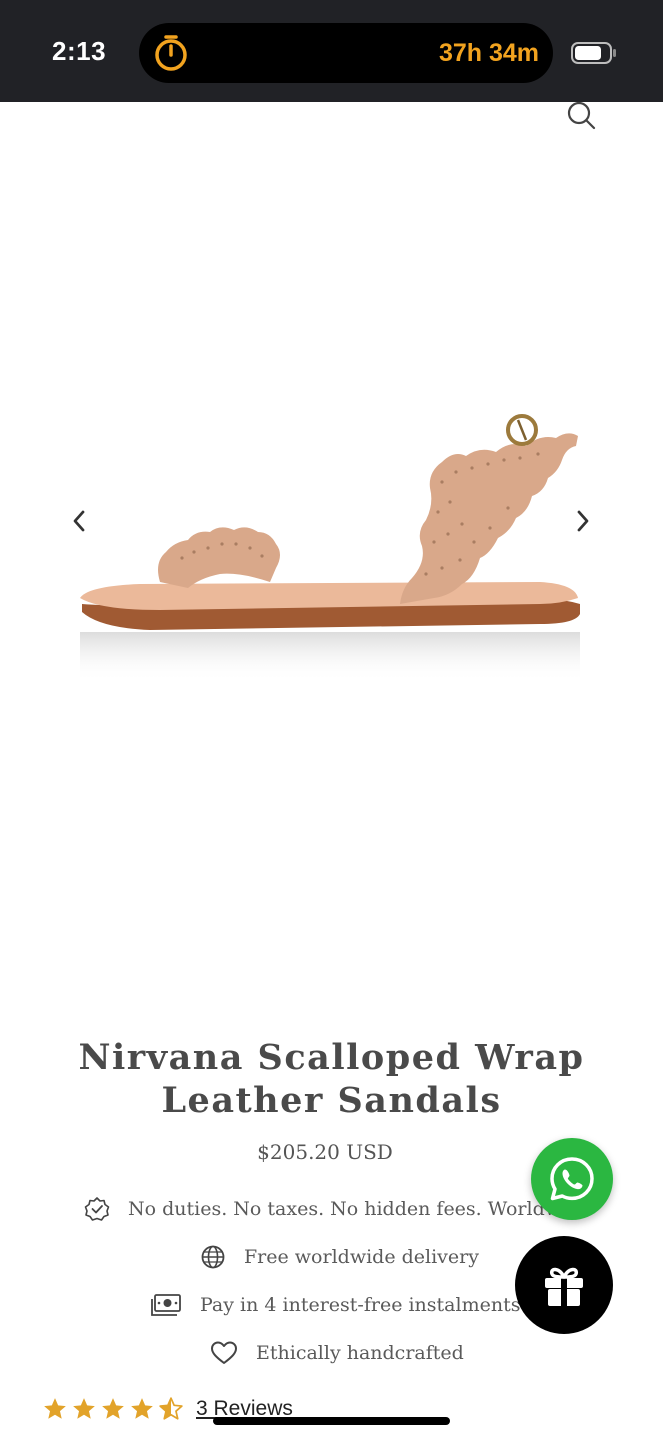 This screenshot has width=663, height=1440. What do you see at coordinates (79, 51) in the screenshot?
I see `status-time: 2:13` at bounding box center [79, 51].